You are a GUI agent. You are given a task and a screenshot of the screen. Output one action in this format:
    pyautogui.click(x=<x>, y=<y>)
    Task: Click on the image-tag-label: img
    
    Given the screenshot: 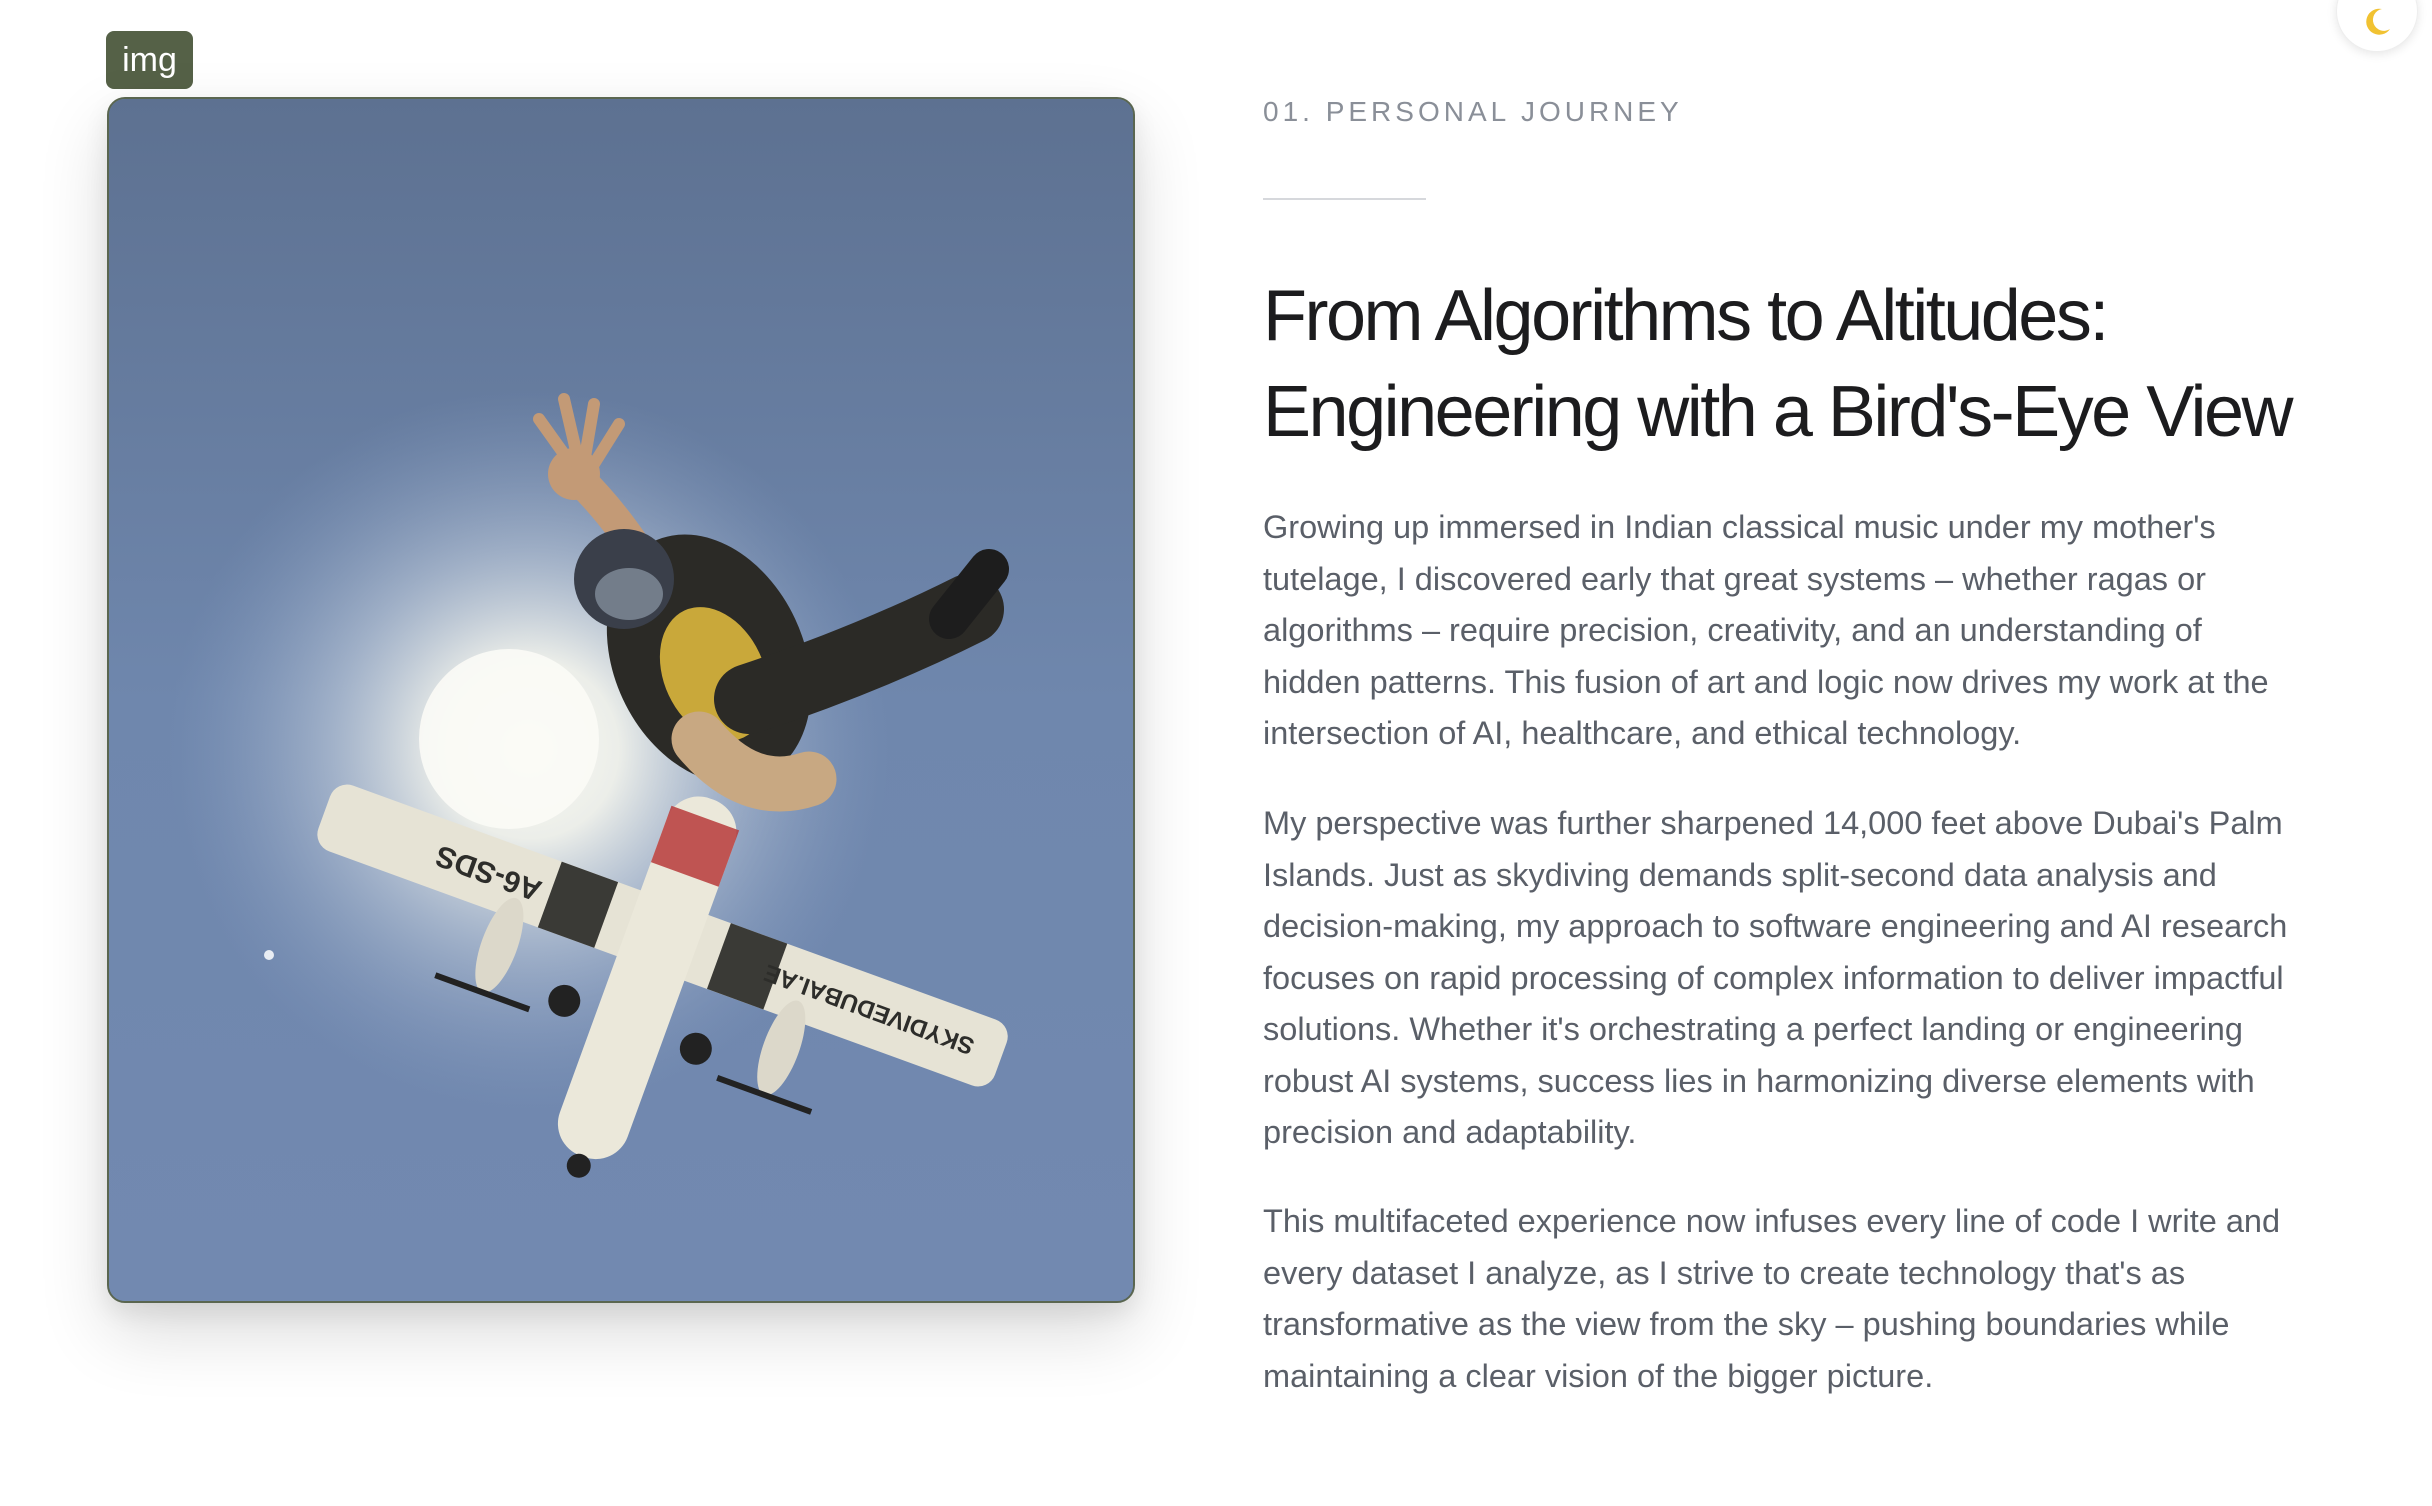 What is the action you would take?
    pyautogui.click(x=149, y=60)
    